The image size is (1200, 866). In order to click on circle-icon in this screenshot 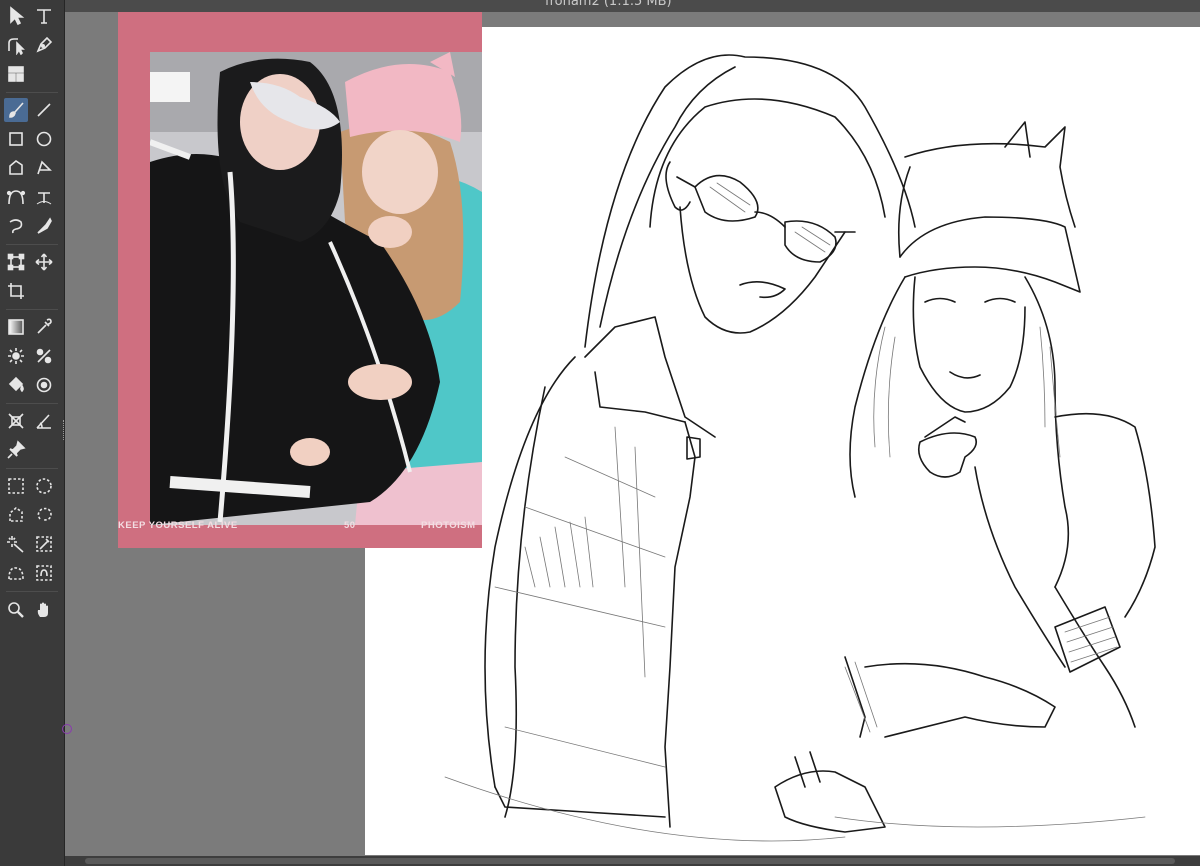, I will do `click(44, 139)`.